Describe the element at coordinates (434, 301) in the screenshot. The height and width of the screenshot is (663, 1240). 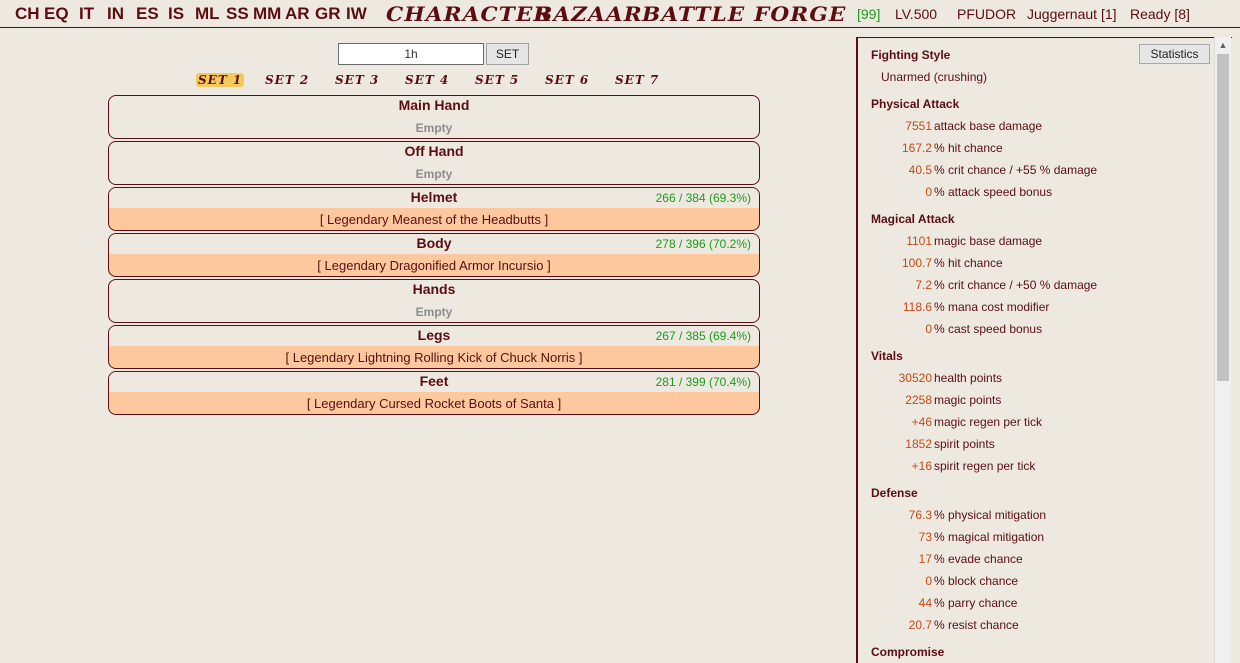
I see `slot-hands: Hands Empty` at that location.